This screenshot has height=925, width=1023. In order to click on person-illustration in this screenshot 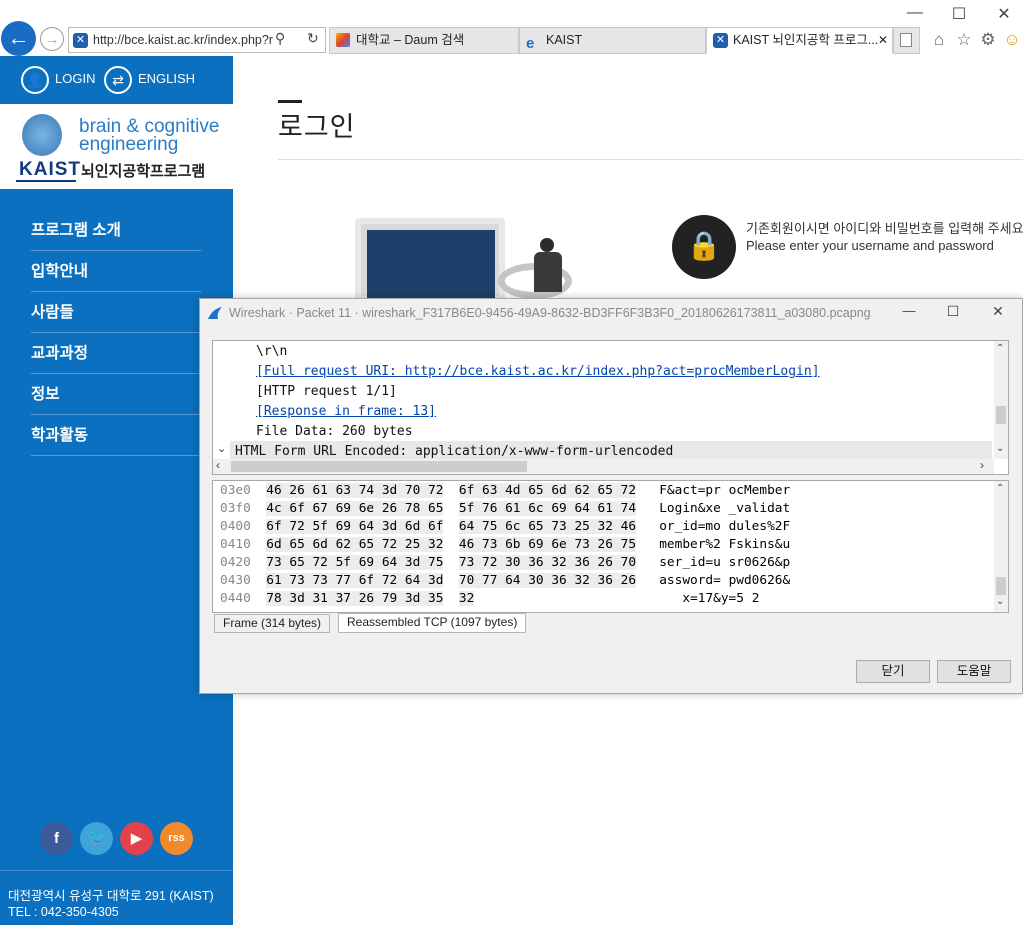, I will do `click(552, 269)`.